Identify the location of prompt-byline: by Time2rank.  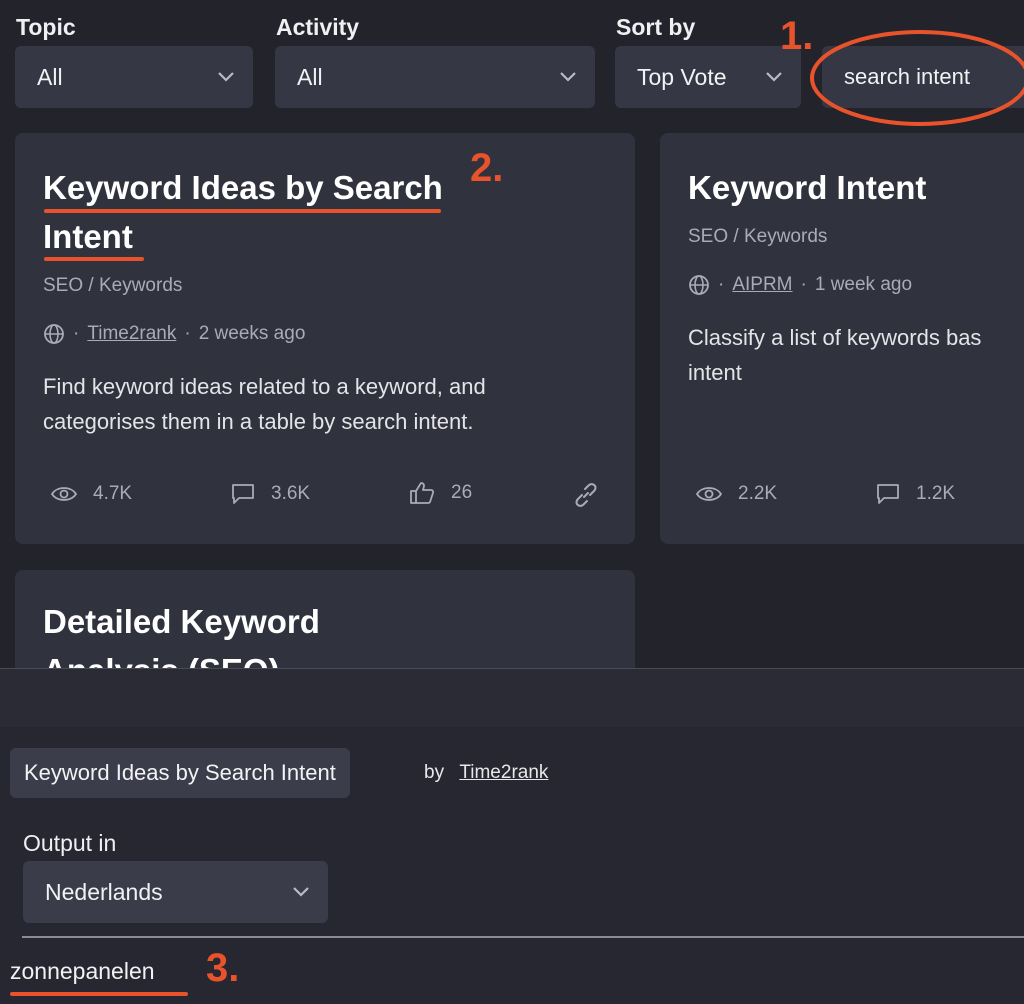
(486, 773).